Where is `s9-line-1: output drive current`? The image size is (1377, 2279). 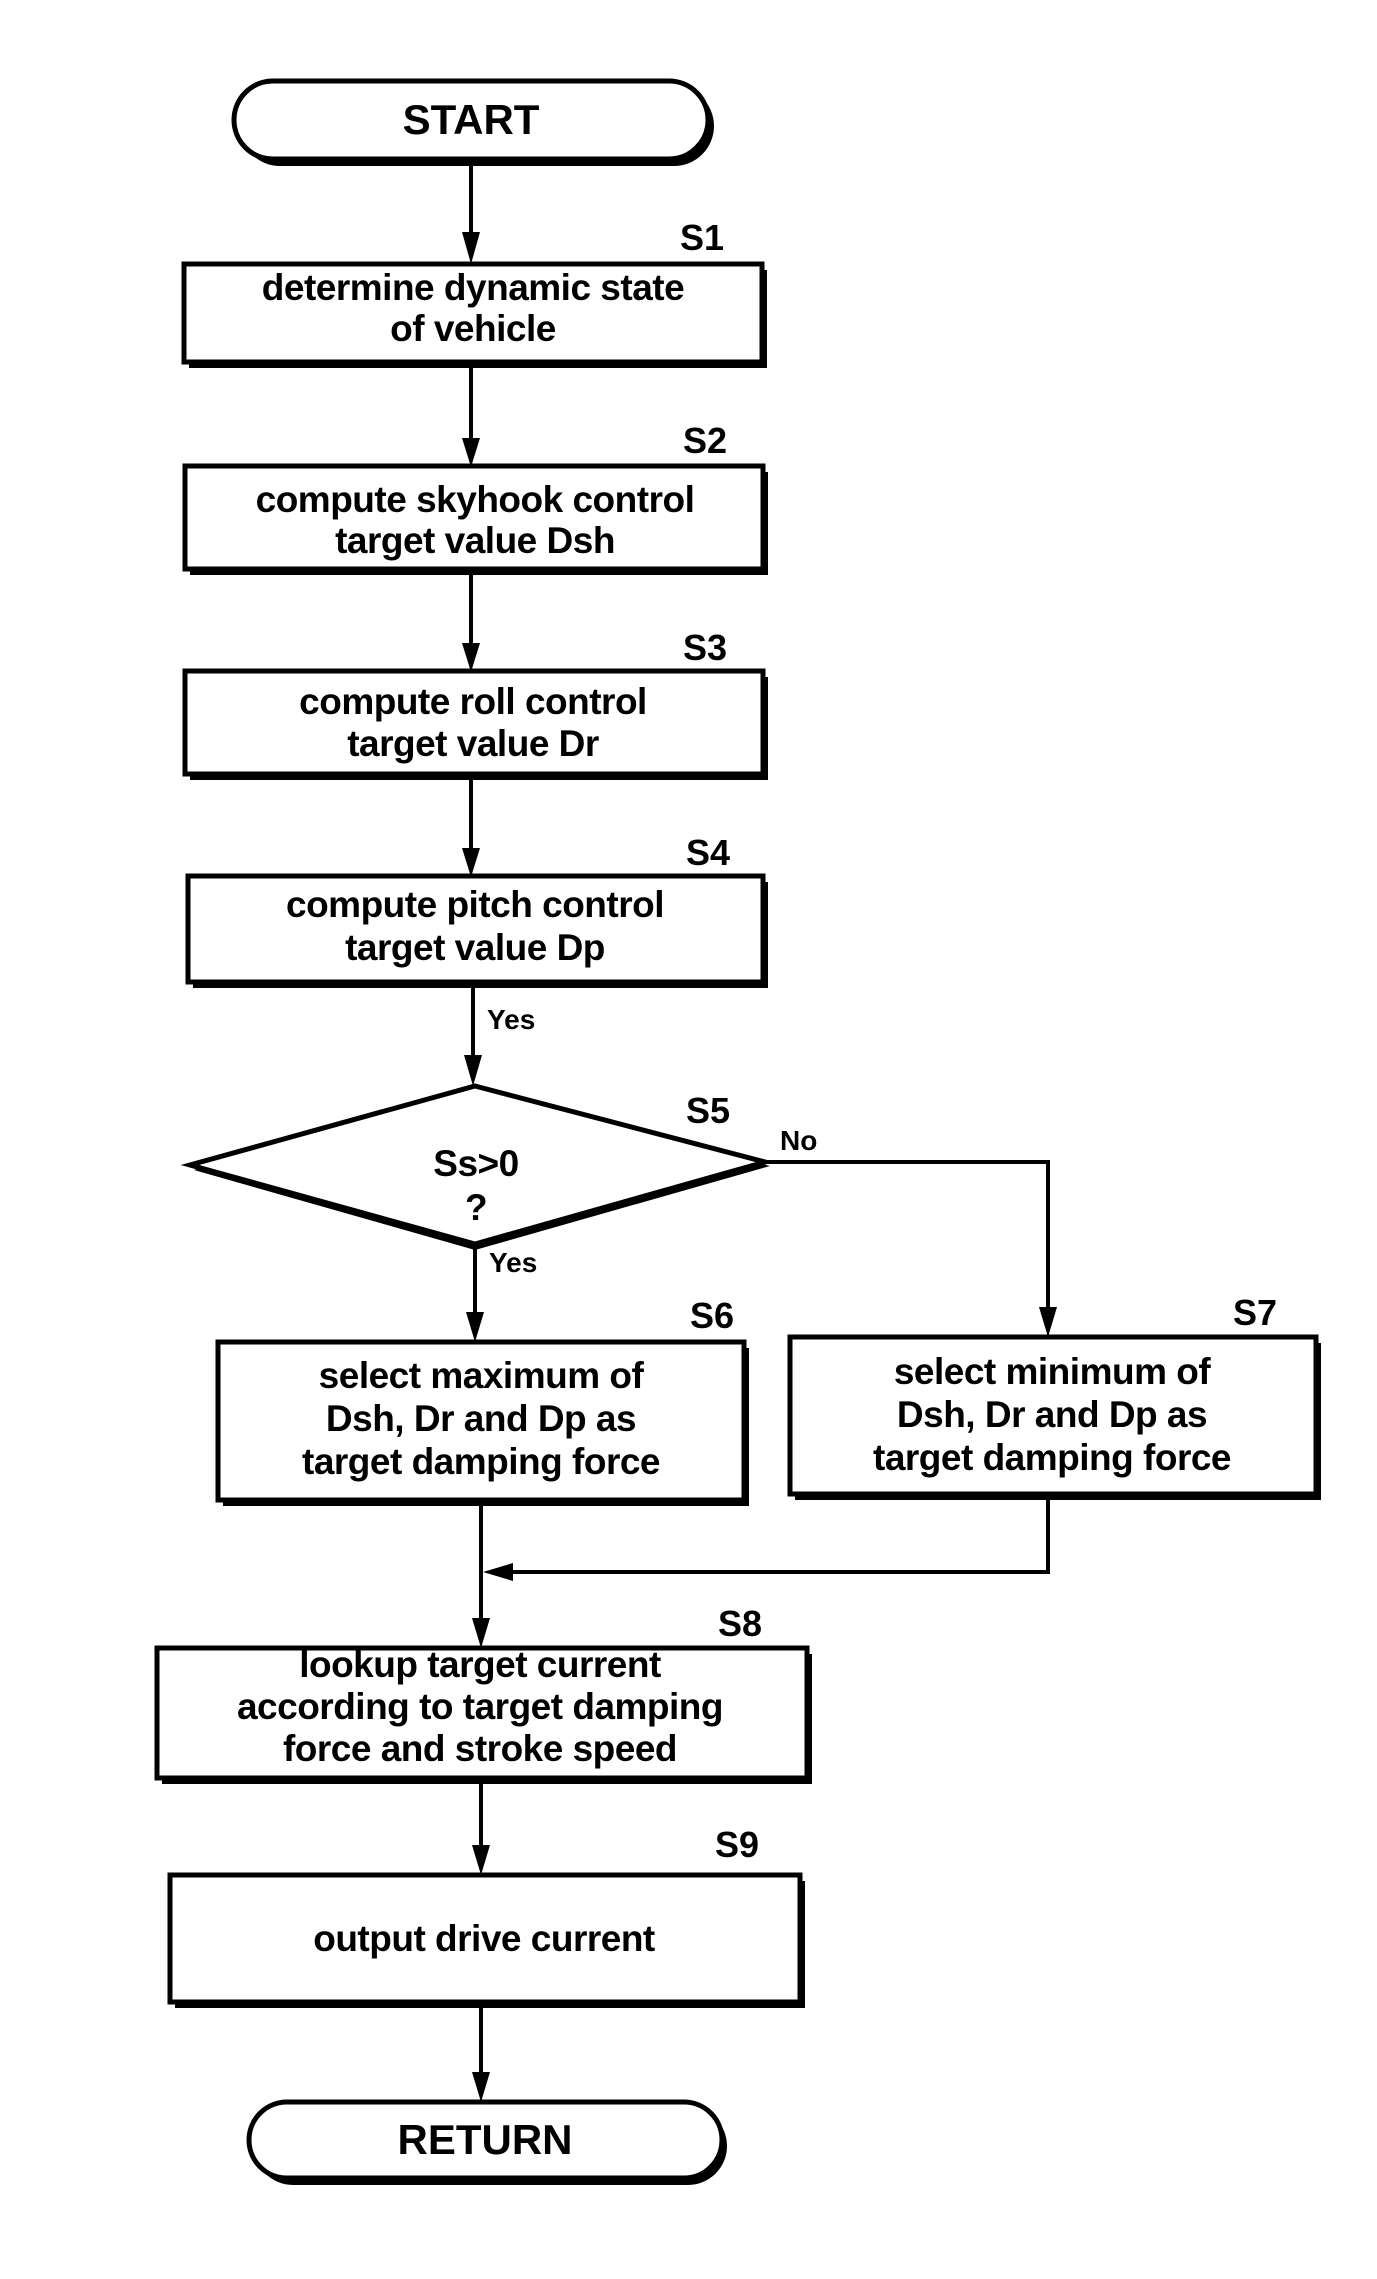
s9-line-1: output drive current is located at coordinates (484, 1938).